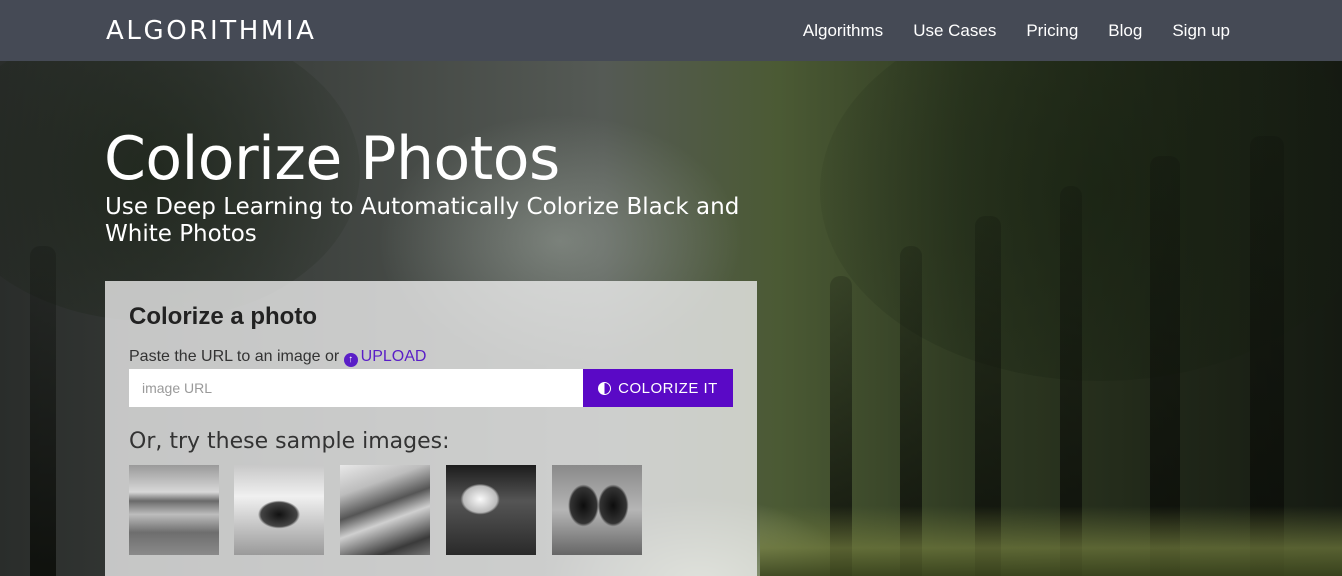 This screenshot has height=576, width=1342. What do you see at coordinates (1052, 31) in the screenshot?
I see `nav-link-pricing: Pricing` at bounding box center [1052, 31].